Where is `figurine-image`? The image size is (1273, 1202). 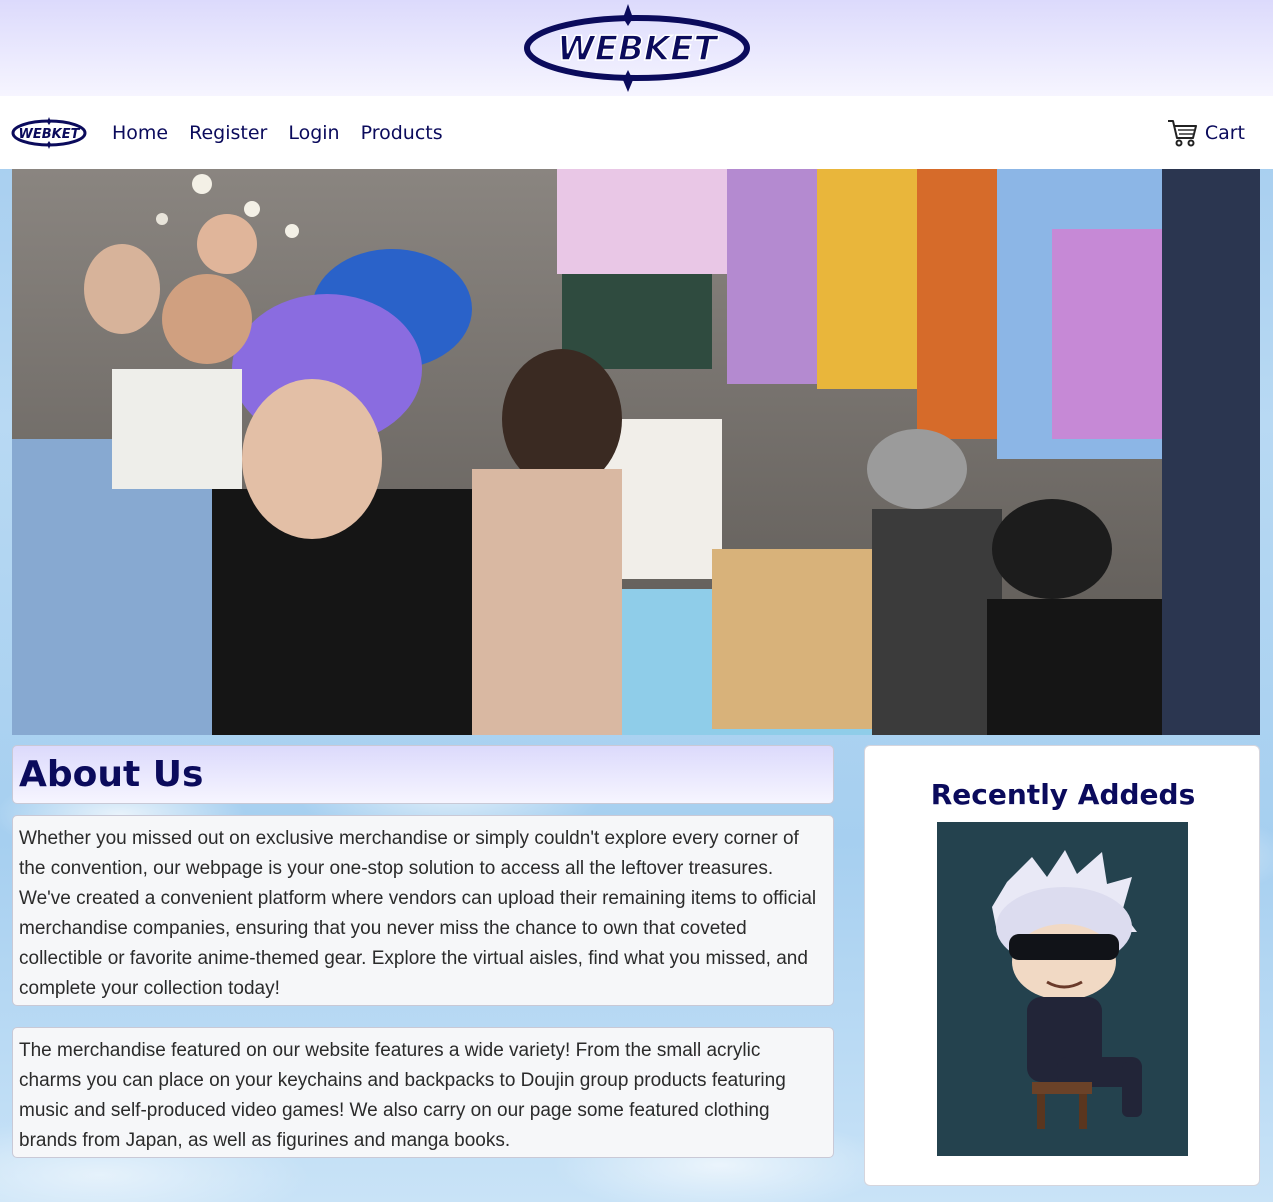
figurine-image is located at coordinates (1062, 989).